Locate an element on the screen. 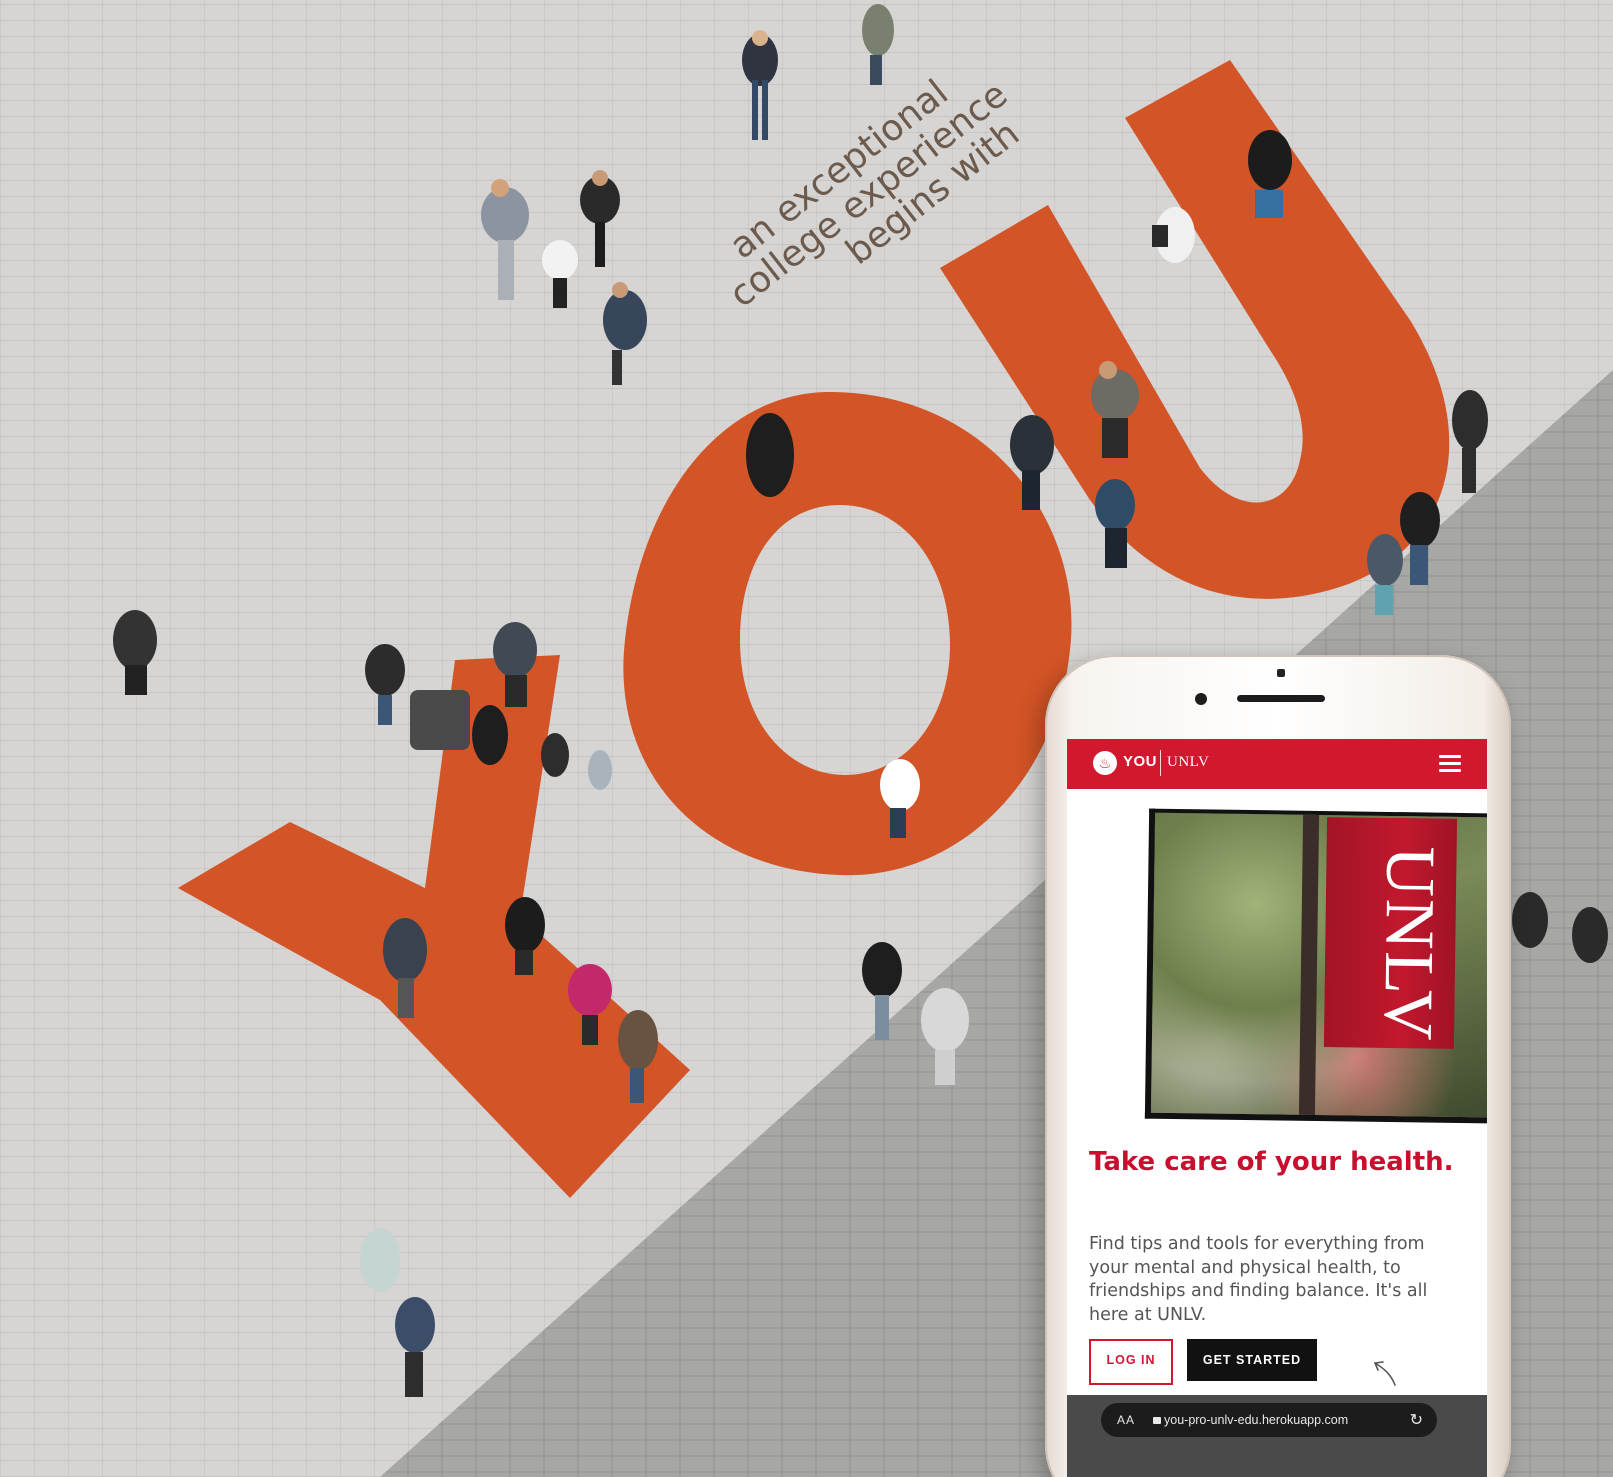 This screenshot has width=1613, height=1477. brand-divider is located at coordinates (1160, 763).